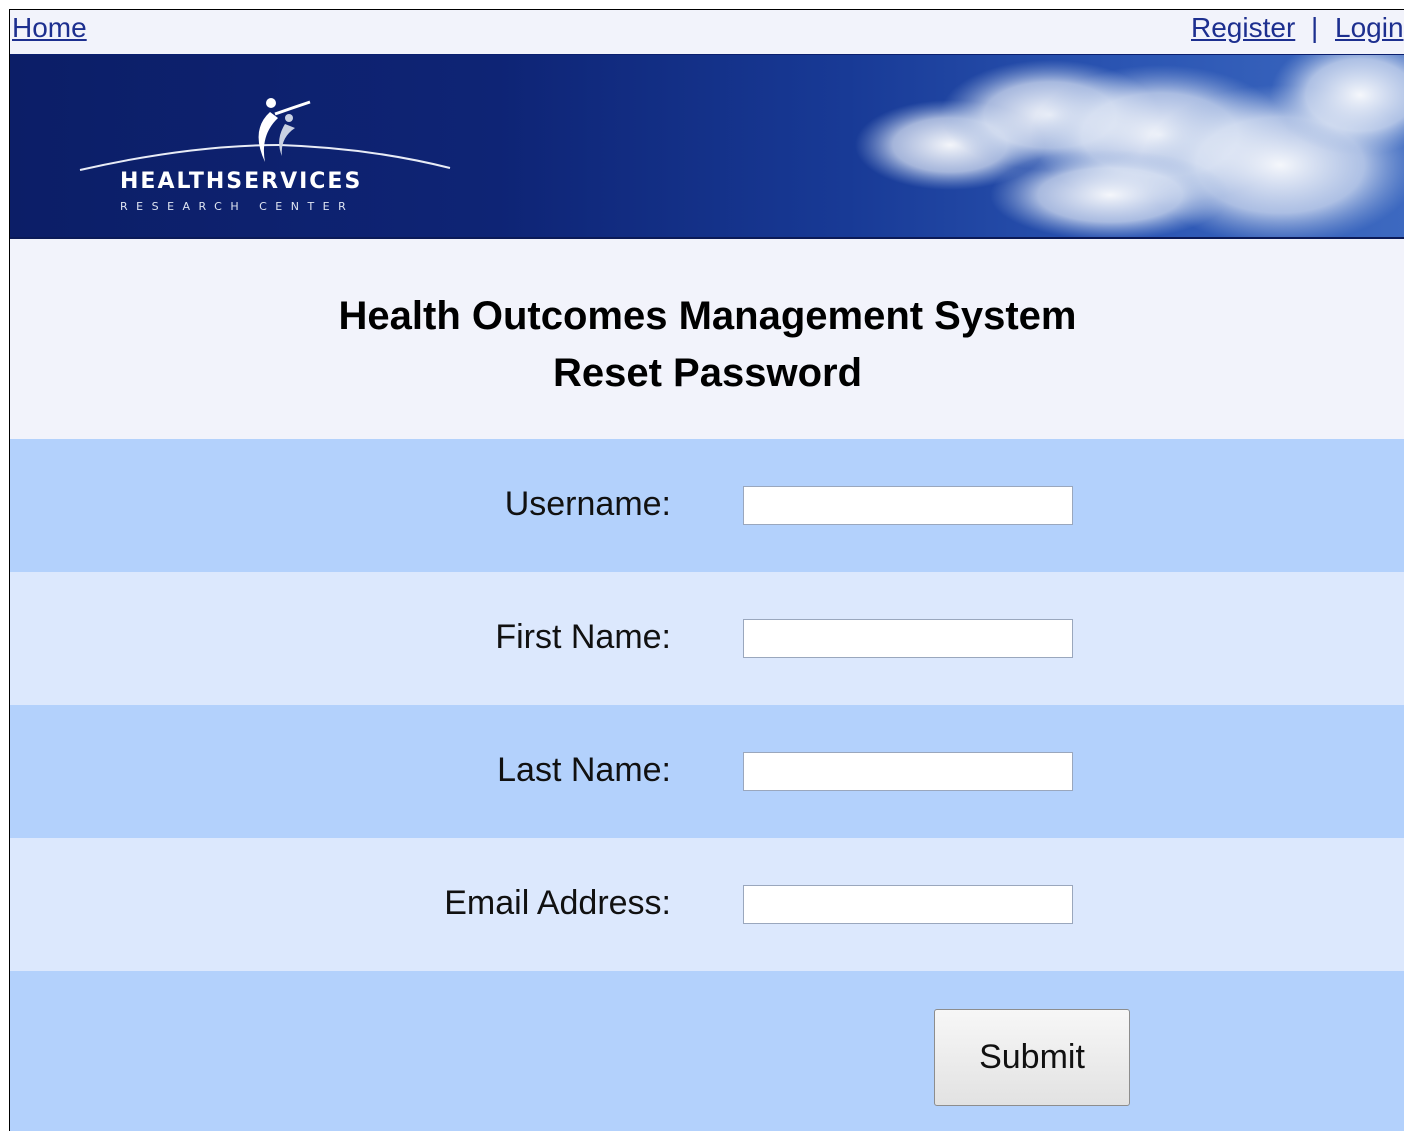 Image resolution: width=1404 pixels, height=1131 pixels. I want to click on logo-subtitle-text: RESEARCH CENTER, so click(237, 206).